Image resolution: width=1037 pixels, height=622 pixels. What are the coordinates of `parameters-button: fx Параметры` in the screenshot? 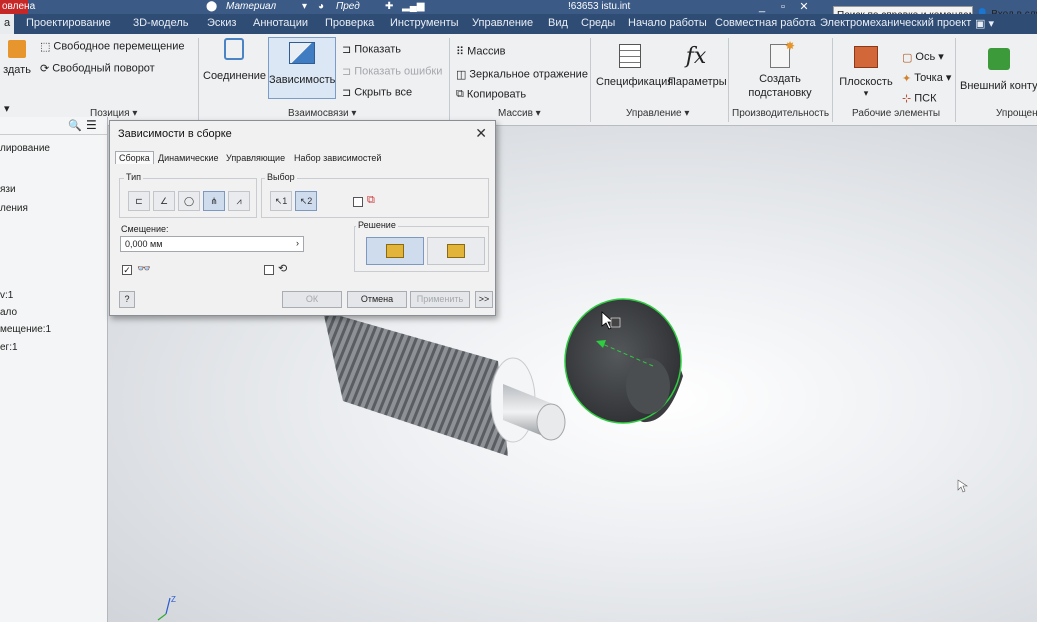 It's located at (697, 66).